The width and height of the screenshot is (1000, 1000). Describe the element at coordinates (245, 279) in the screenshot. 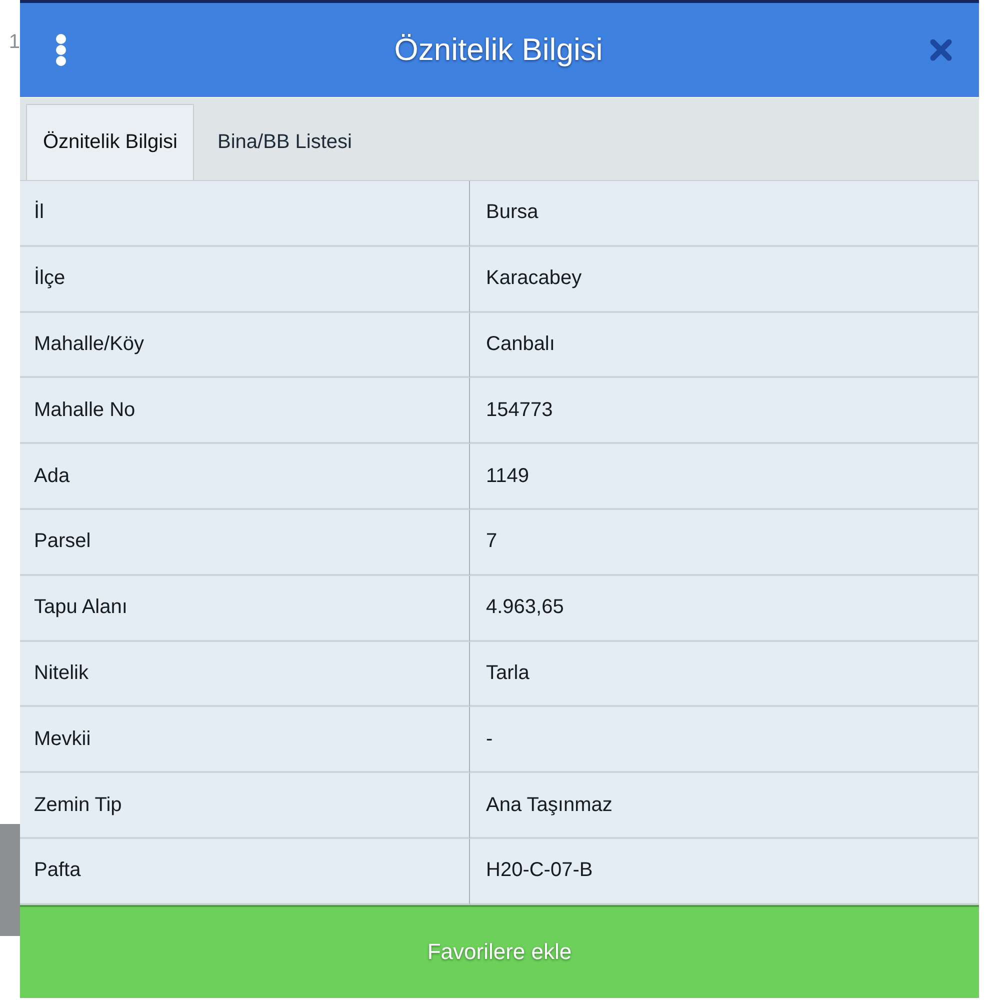

I see `attribute-name: İlçe` at that location.